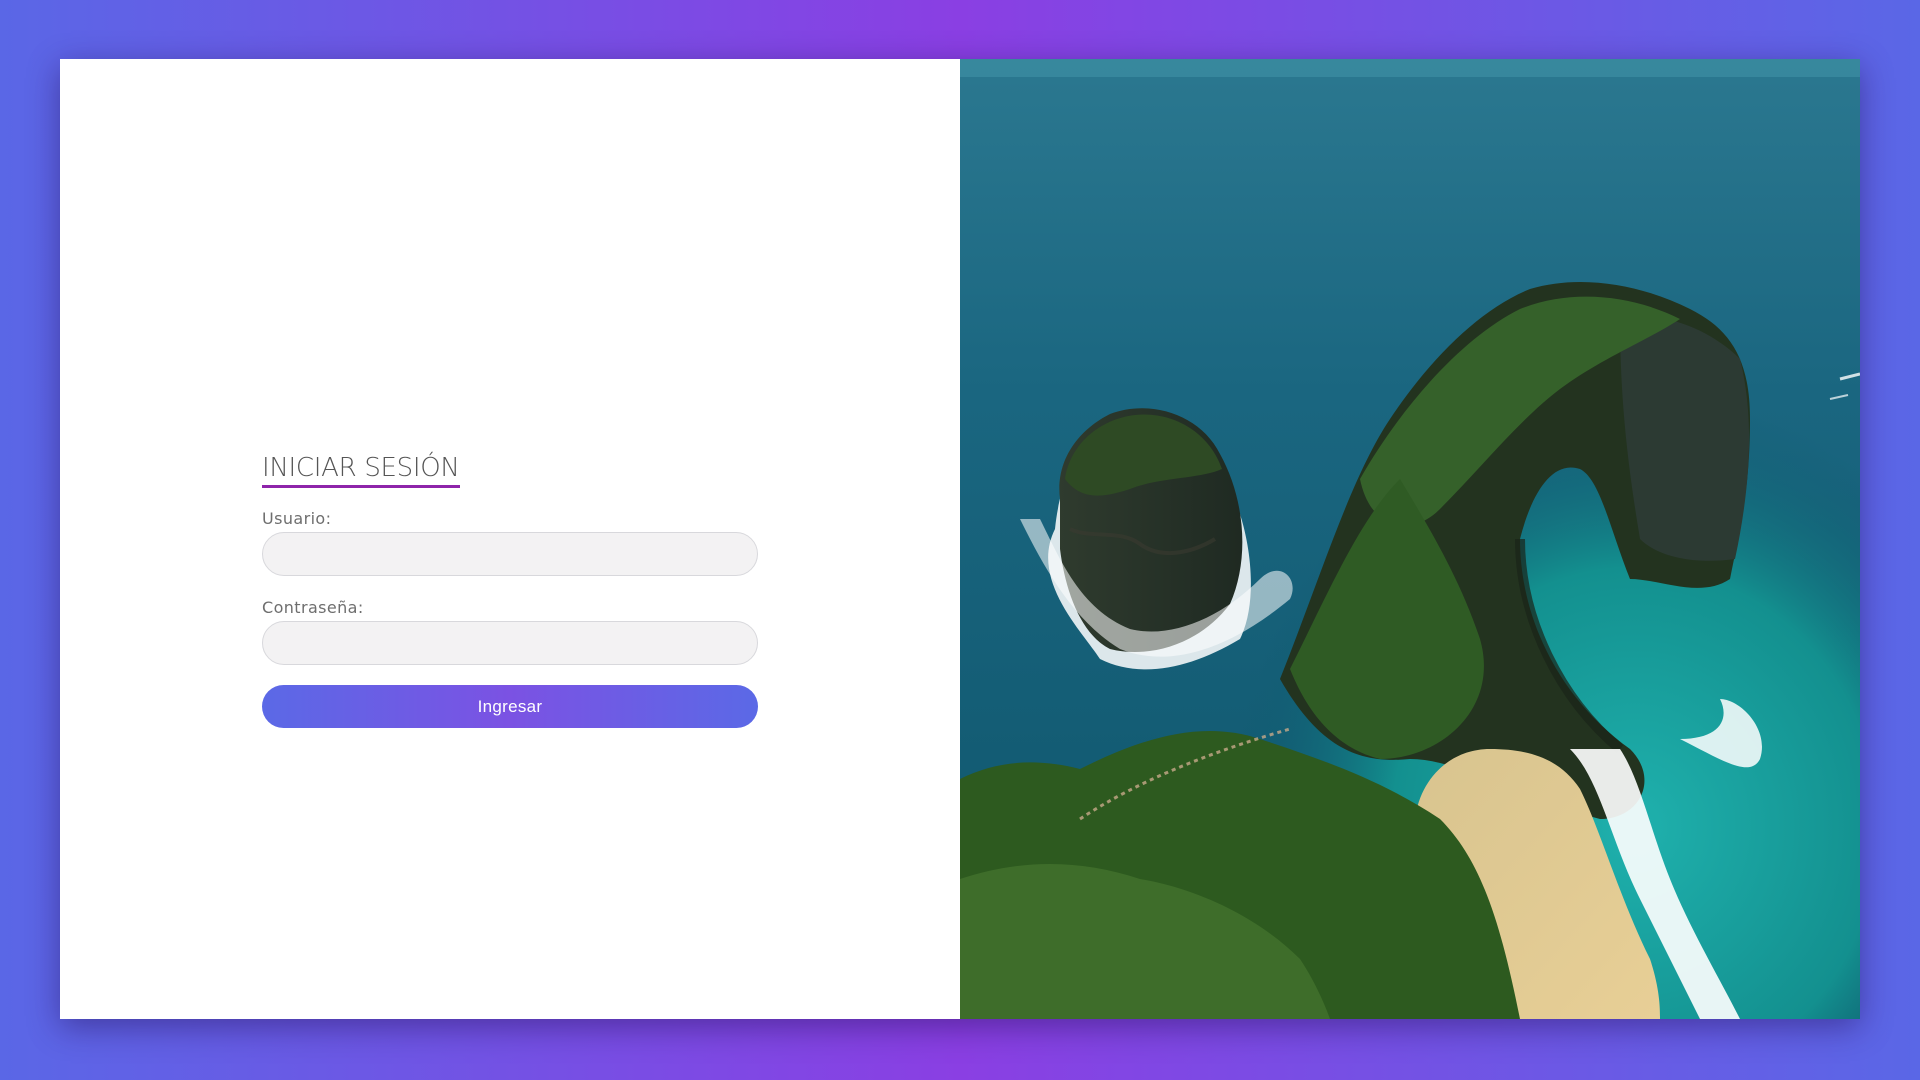 Image resolution: width=1920 pixels, height=1080 pixels. Describe the element at coordinates (313, 607) in the screenshot. I see `password-label: Contraseña:` at that location.